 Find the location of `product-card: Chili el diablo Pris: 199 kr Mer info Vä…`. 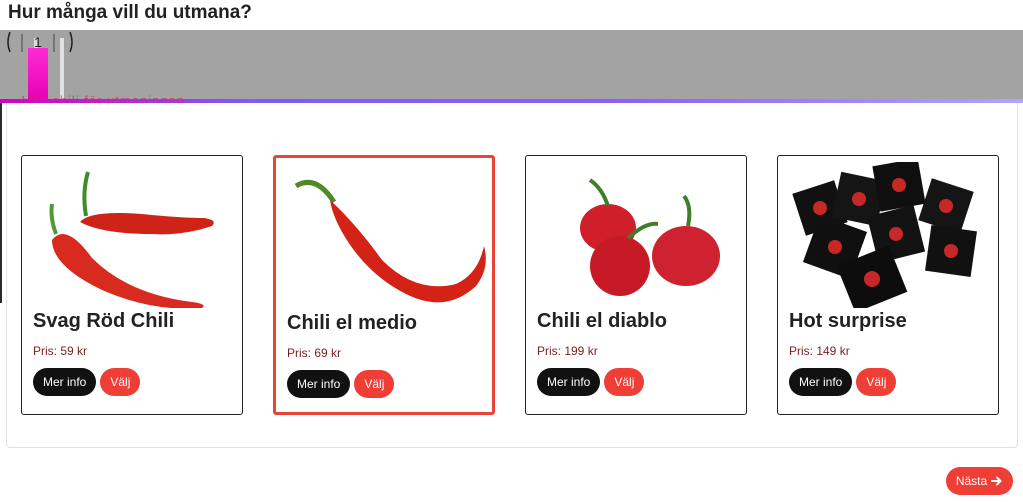

product-card: Chili el diablo Pris: 199 kr Mer info Vä… is located at coordinates (636, 285).